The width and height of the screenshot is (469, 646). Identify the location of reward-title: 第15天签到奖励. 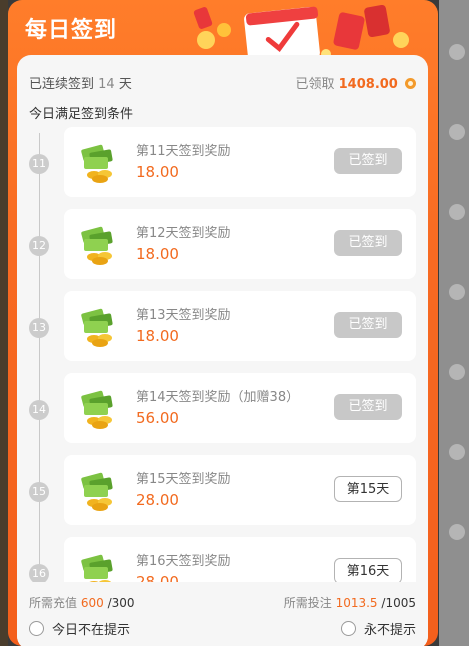
(183, 479).